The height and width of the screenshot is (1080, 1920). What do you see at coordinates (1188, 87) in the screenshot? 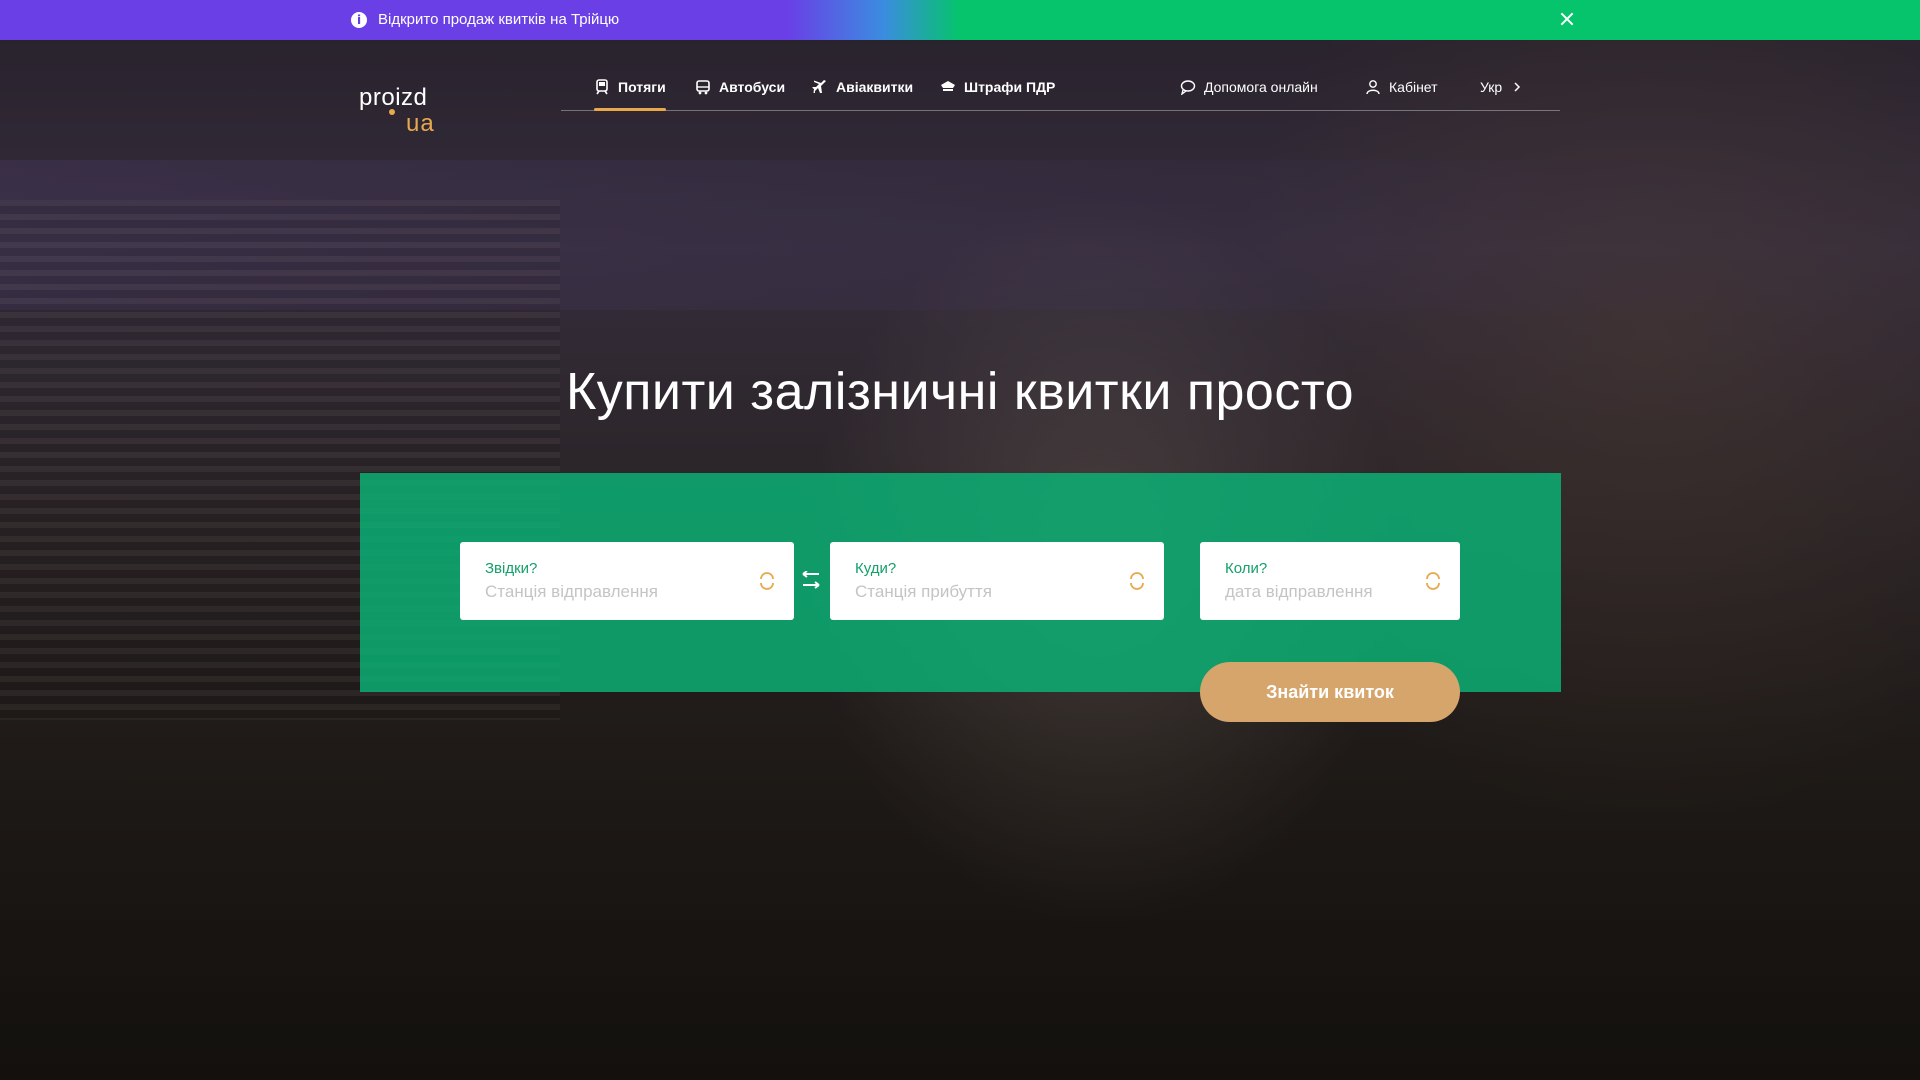
I see `chat-bubble-icon` at bounding box center [1188, 87].